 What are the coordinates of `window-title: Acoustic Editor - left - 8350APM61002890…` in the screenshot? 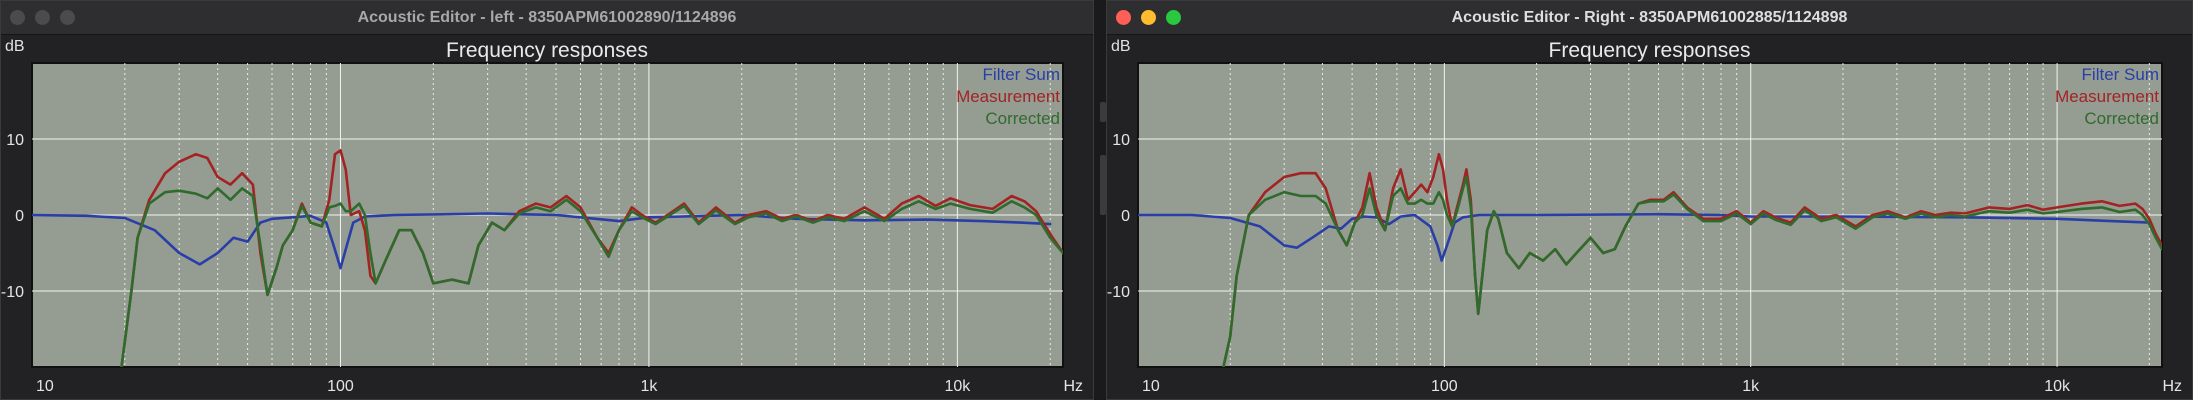 It's located at (547, 17).